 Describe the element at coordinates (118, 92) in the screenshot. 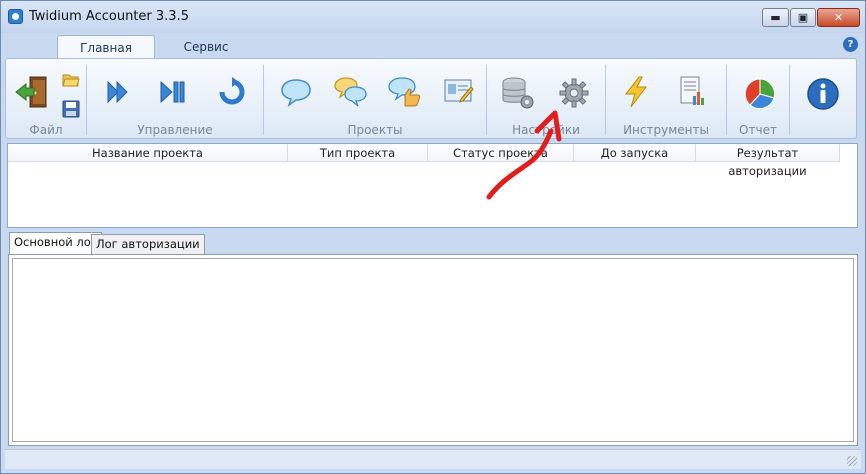

I see `start-icon` at that location.